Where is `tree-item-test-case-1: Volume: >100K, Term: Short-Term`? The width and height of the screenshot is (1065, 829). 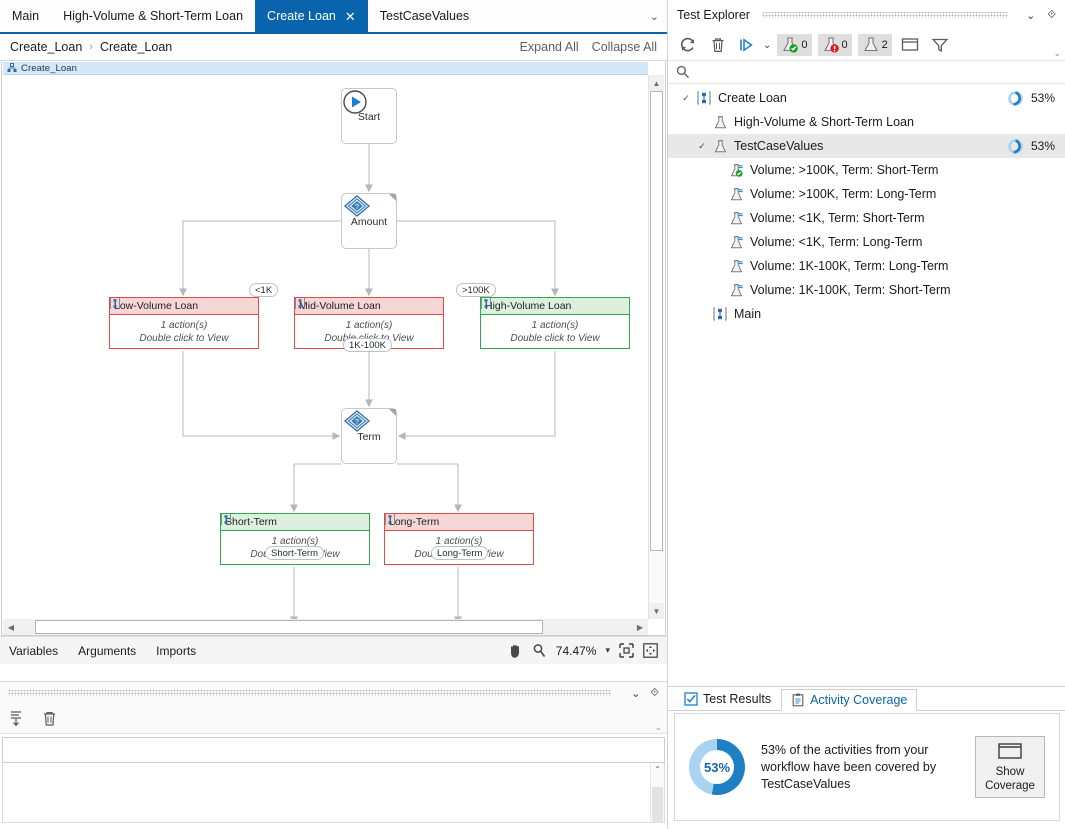
tree-item-test-case-1: Volume: >100K, Term: Short-Term is located at coordinates (866, 170).